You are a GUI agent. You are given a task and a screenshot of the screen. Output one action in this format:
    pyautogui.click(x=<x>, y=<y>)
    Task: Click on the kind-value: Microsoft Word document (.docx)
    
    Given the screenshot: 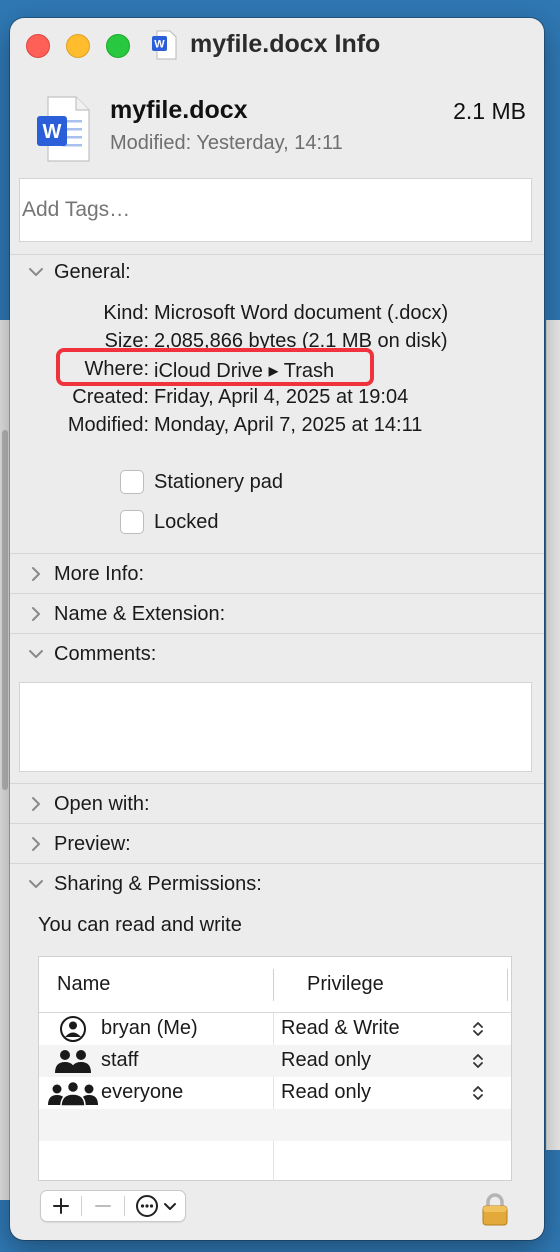 What is the action you would take?
    pyautogui.click(x=301, y=313)
    